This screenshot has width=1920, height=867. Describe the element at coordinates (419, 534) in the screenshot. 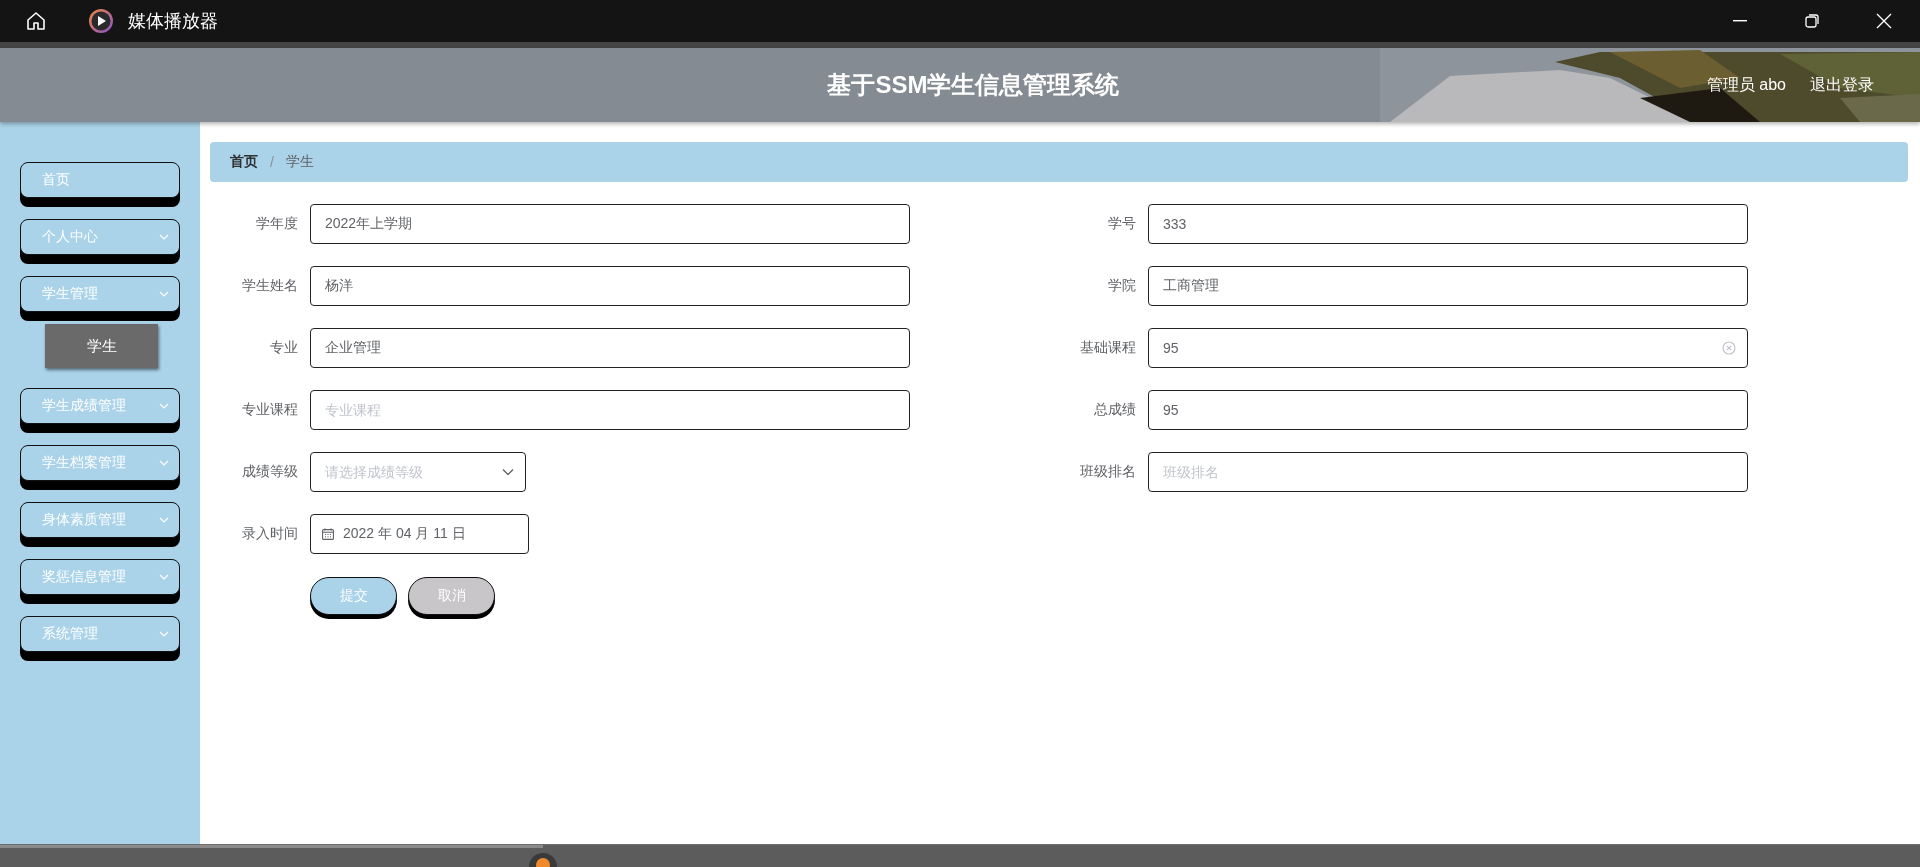

I see `date-field: 2022 年 04 月 11 日` at that location.